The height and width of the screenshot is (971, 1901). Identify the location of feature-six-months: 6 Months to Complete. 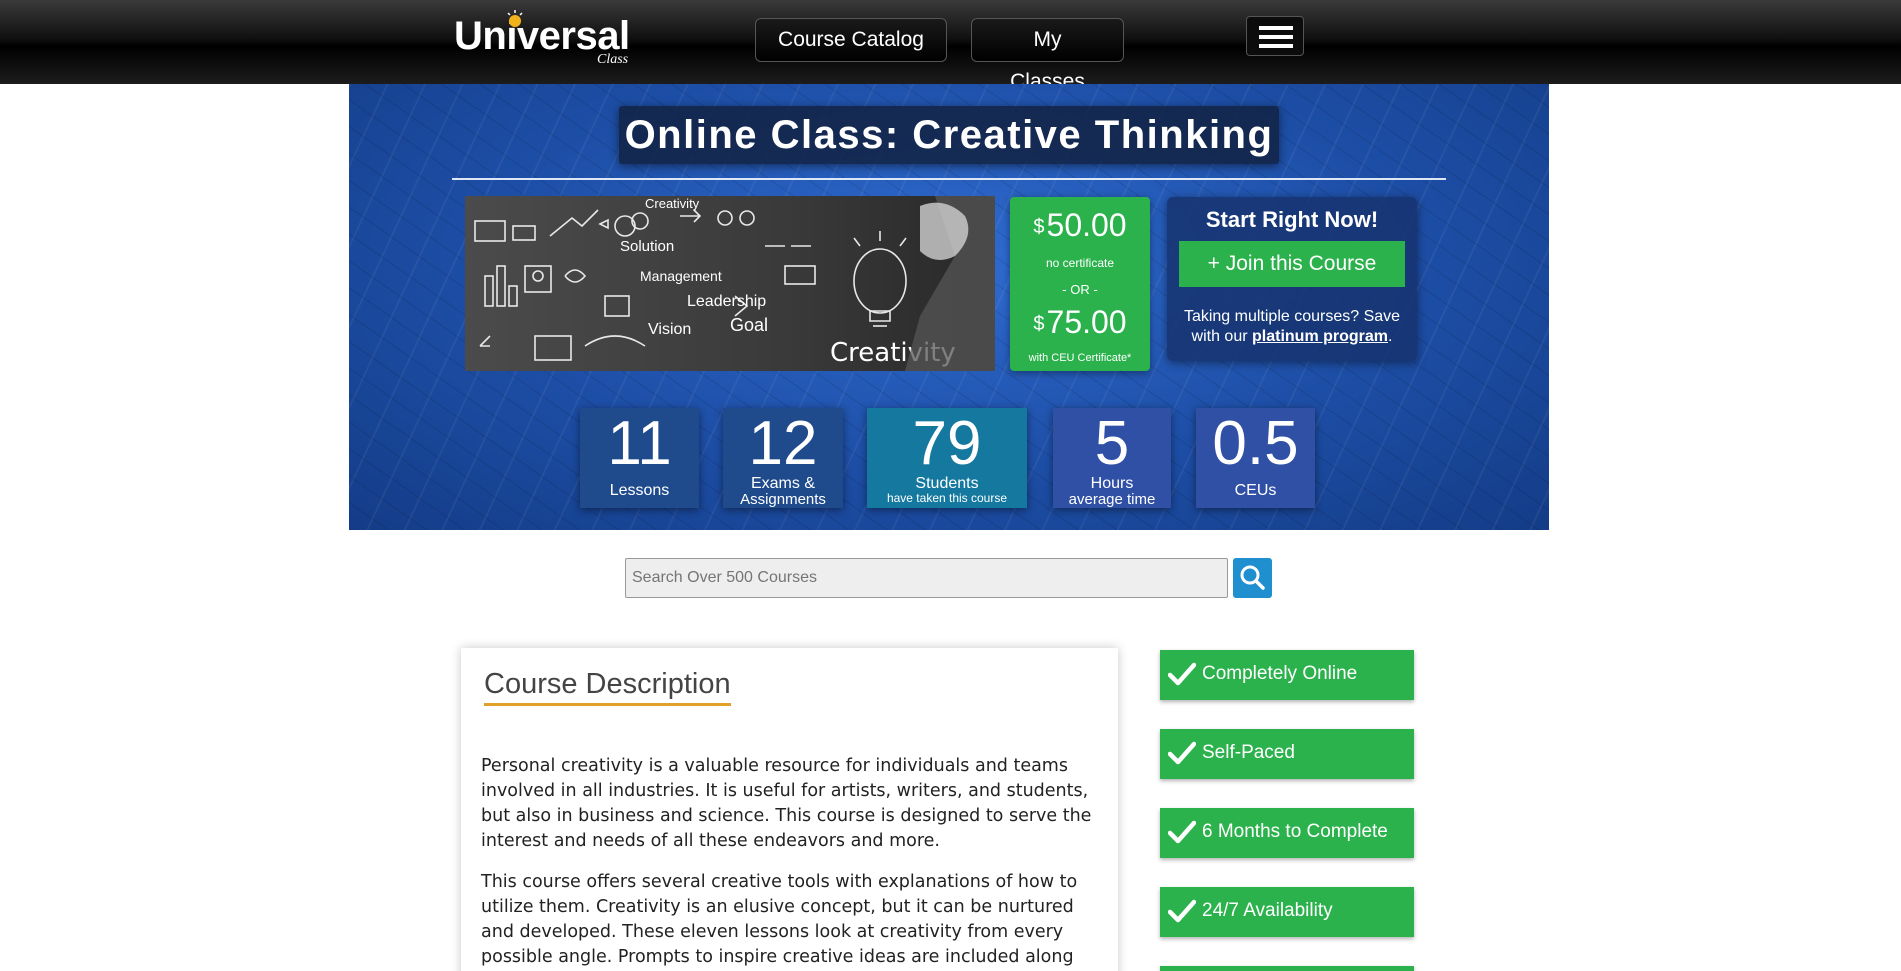
(1287, 833).